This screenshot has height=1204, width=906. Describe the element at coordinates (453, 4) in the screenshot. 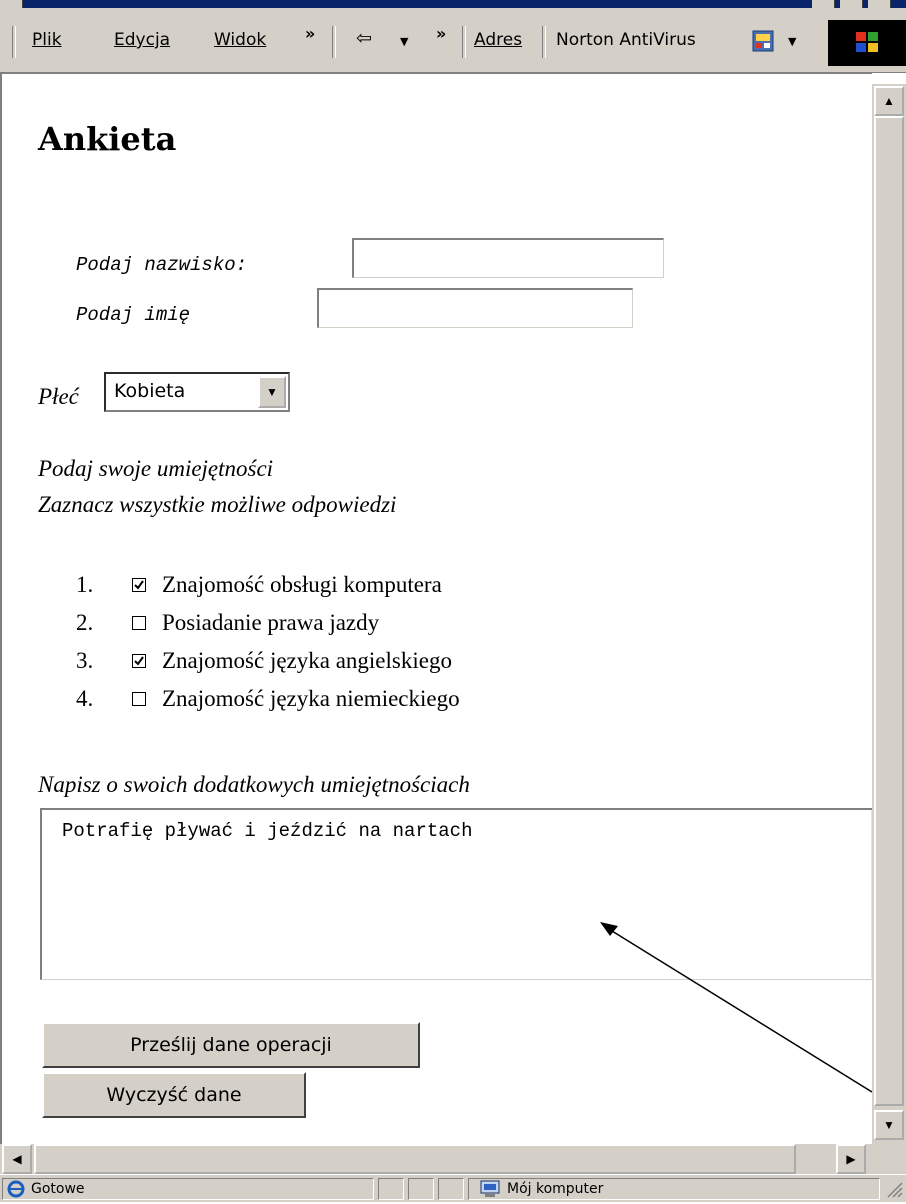

I see `title-bar` at that location.